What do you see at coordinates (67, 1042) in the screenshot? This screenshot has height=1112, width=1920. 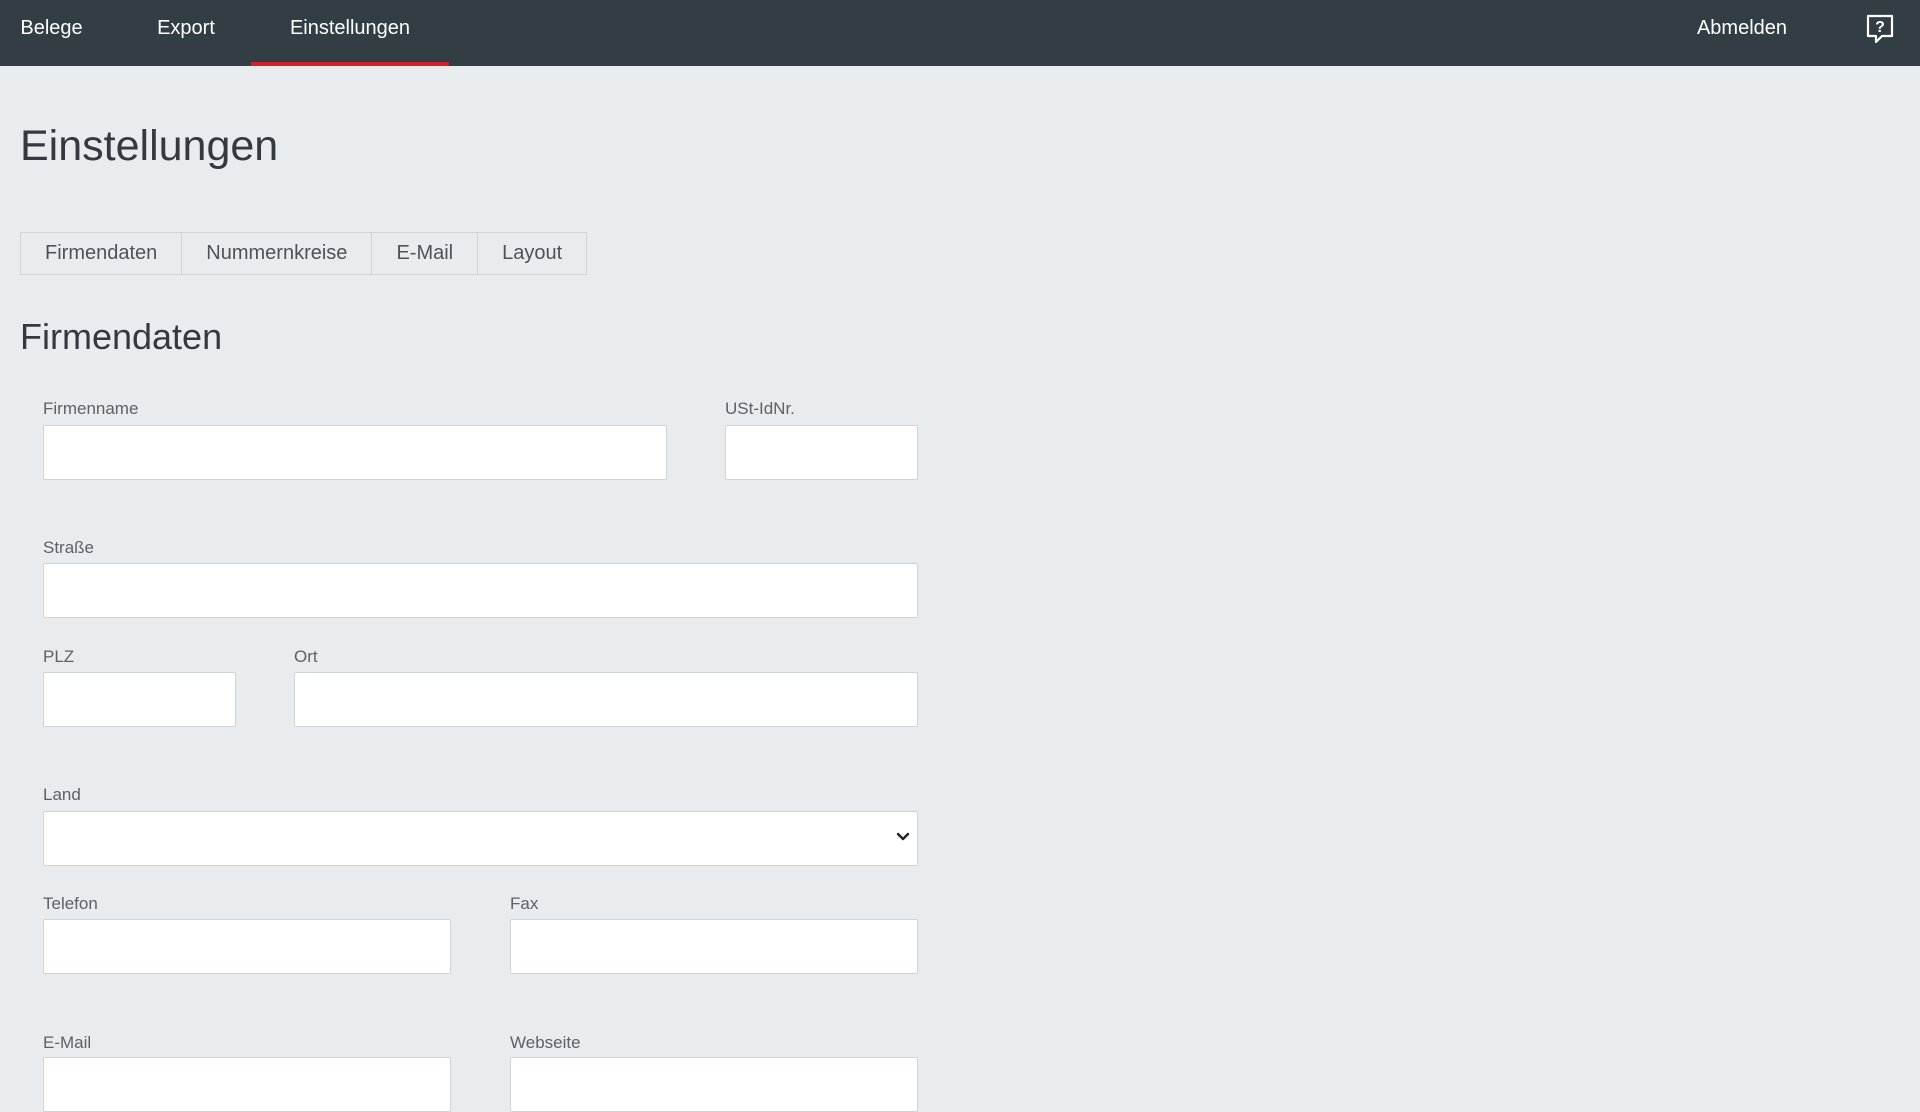 I see `email-label: E-Mail` at bounding box center [67, 1042].